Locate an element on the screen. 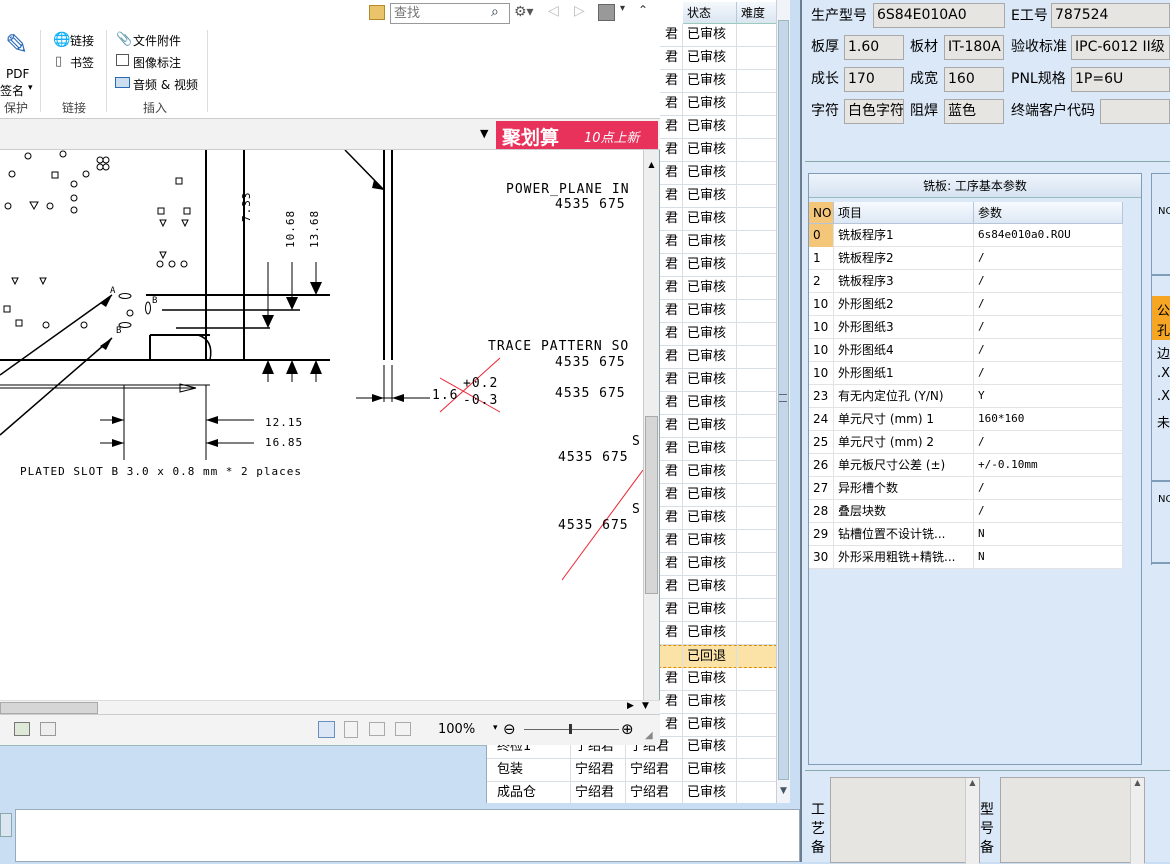  export-icon is located at coordinates (22, 729).